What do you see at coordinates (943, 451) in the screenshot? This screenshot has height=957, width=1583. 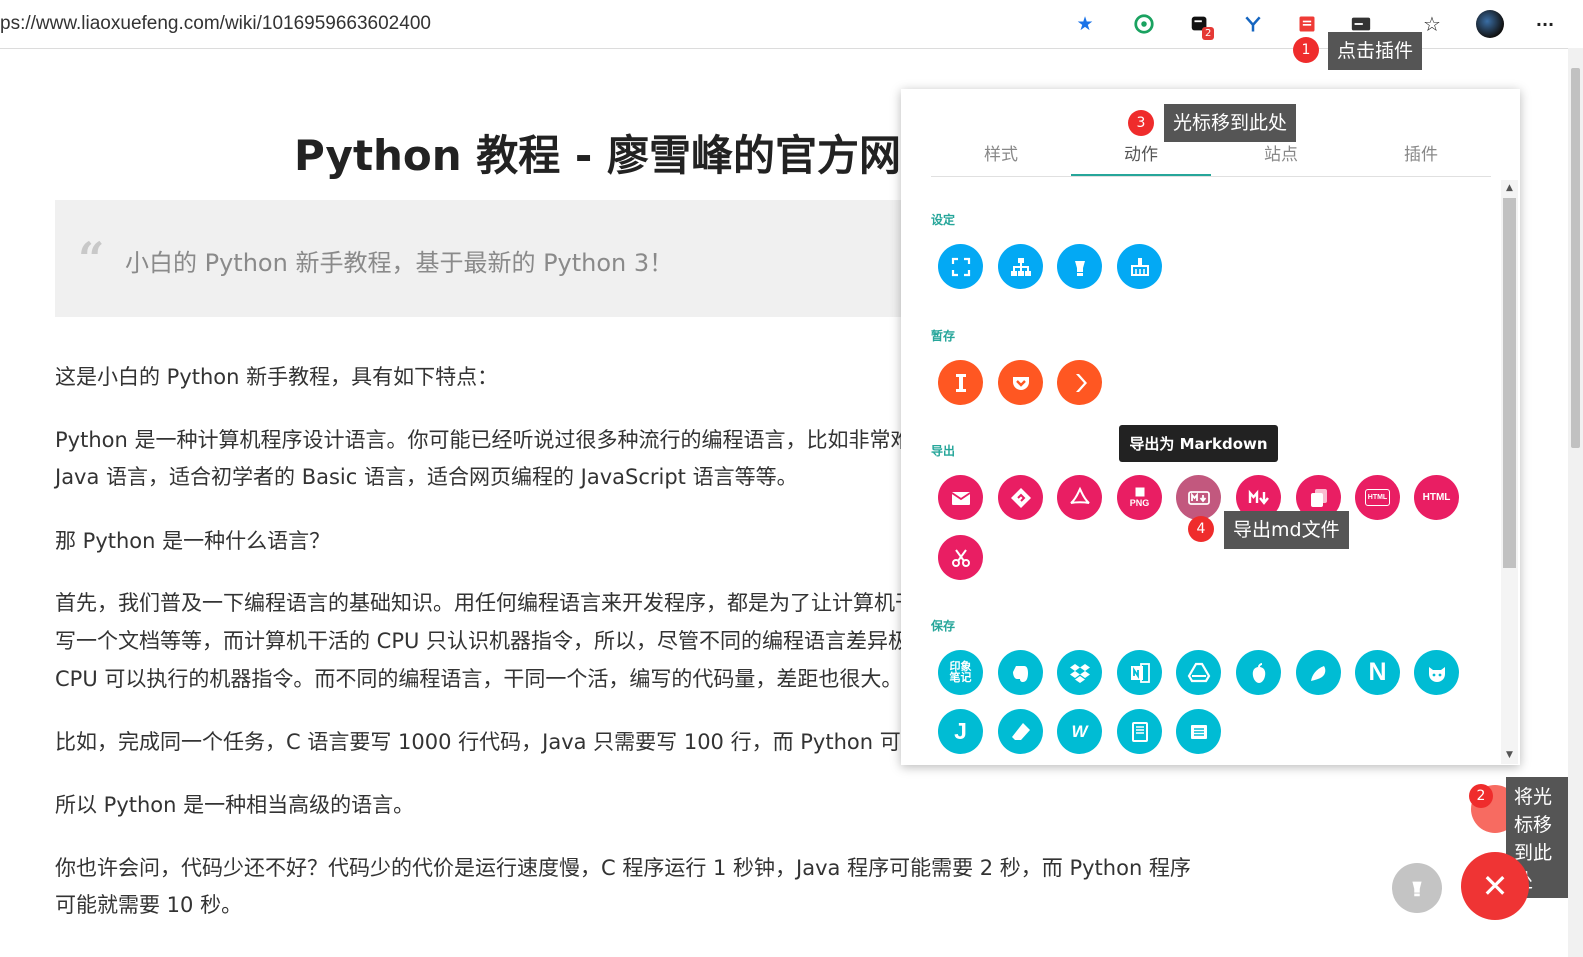 I see `section-label-export: 导出` at bounding box center [943, 451].